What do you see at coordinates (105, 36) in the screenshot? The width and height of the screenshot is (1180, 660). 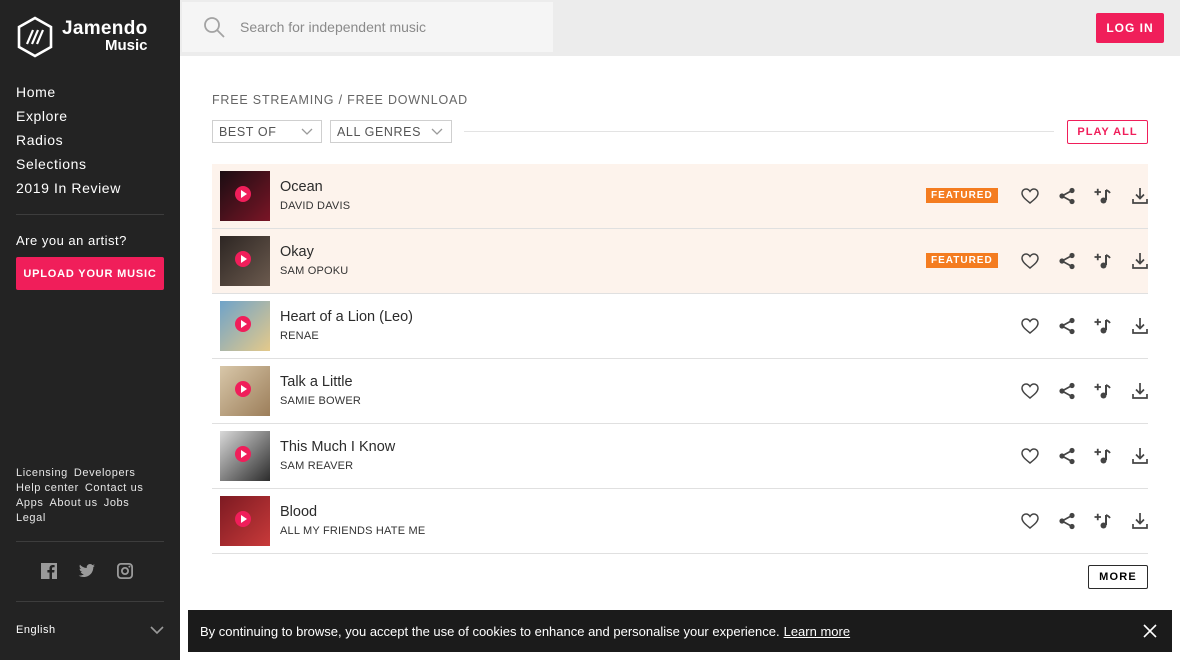 I see `logo-text: Jamendo Music` at bounding box center [105, 36].